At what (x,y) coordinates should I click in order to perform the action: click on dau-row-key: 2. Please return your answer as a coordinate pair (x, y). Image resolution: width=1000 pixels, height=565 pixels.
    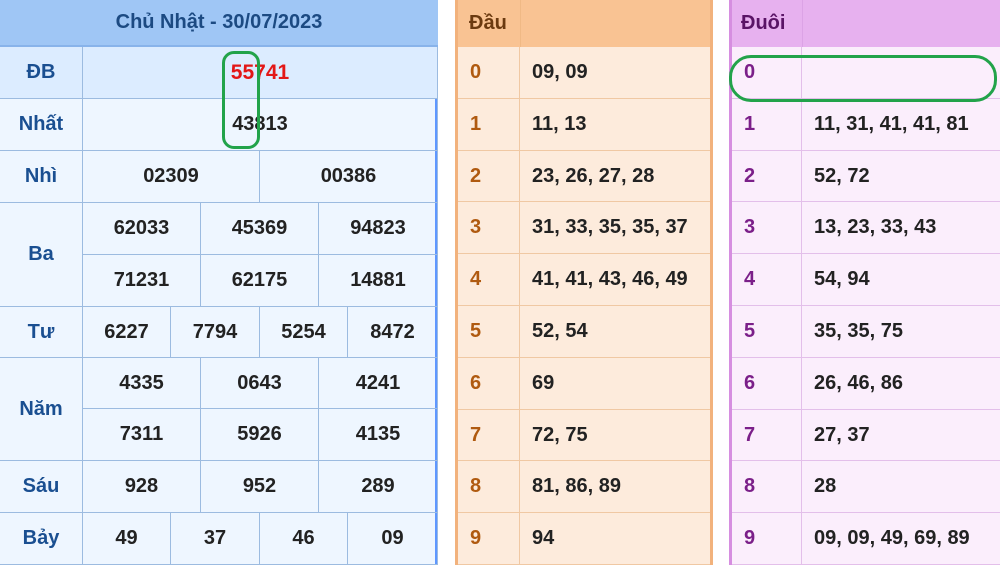
    Looking at the image, I should click on (489, 176).